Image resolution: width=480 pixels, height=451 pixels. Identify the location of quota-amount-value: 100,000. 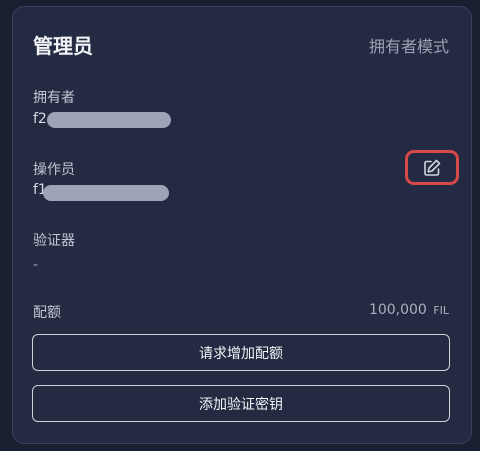
(397, 310).